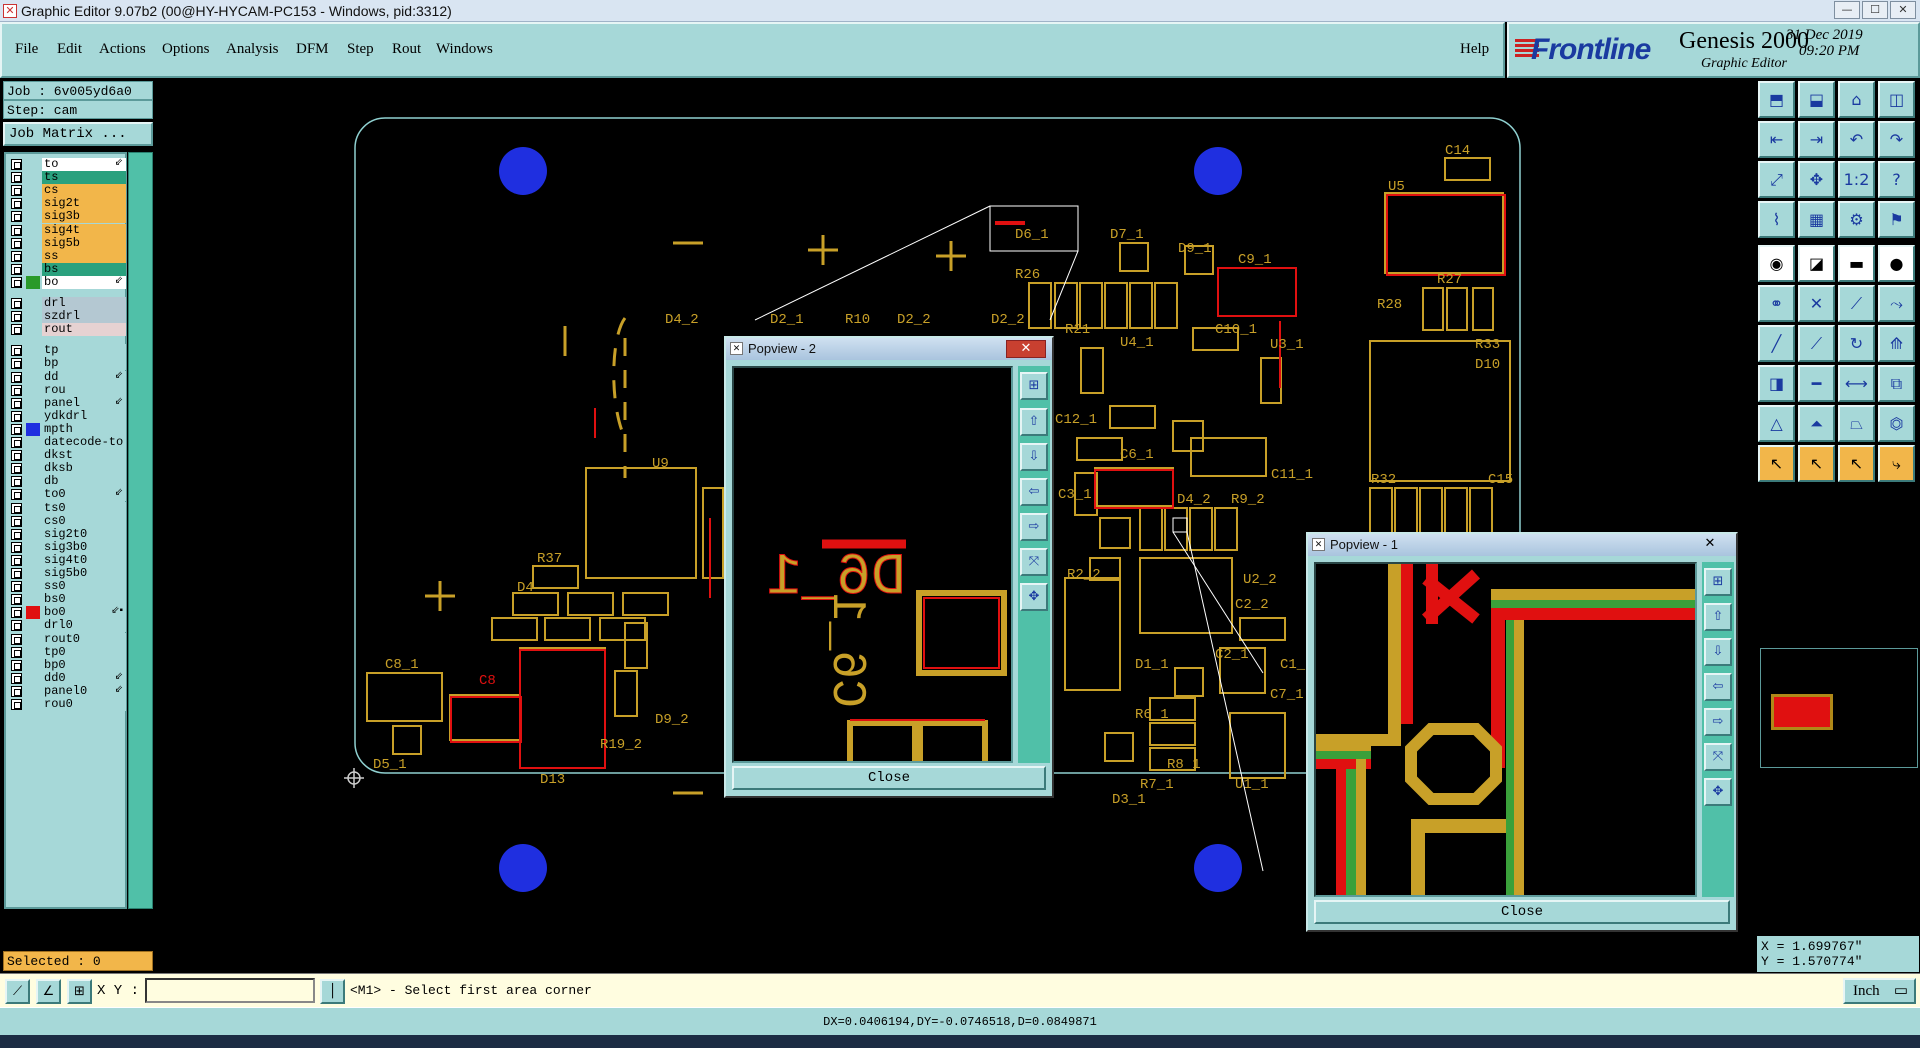 This screenshot has height=1048, width=1920. Describe the element at coordinates (1816, 219) in the screenshot. I see `grid-icon: ▦` at that location.